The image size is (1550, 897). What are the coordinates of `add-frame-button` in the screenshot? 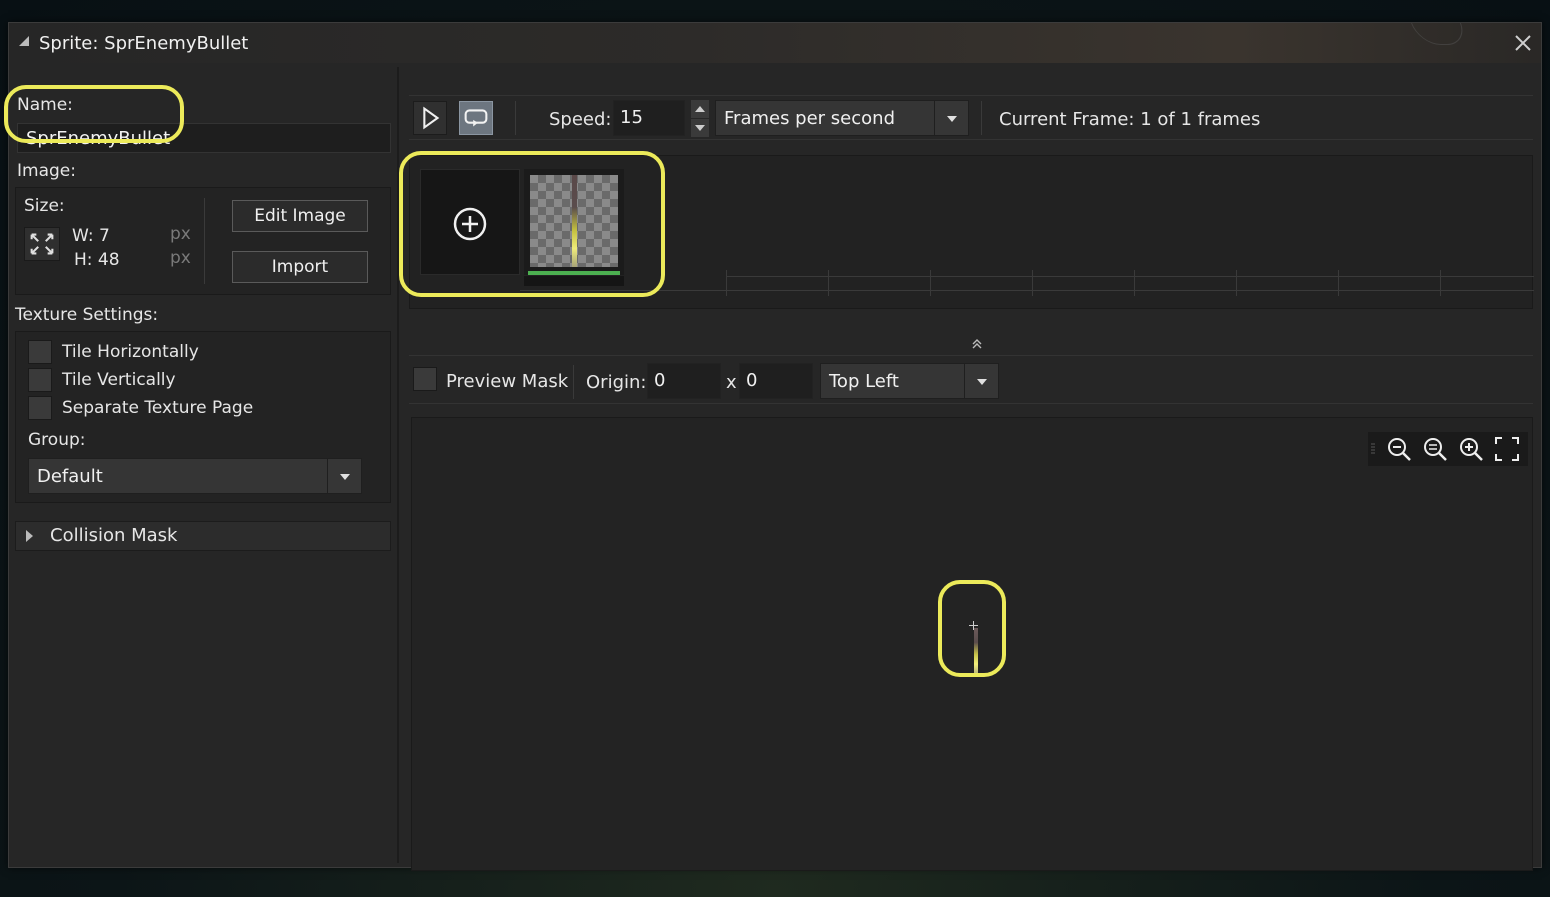 It's located at (470, 222).